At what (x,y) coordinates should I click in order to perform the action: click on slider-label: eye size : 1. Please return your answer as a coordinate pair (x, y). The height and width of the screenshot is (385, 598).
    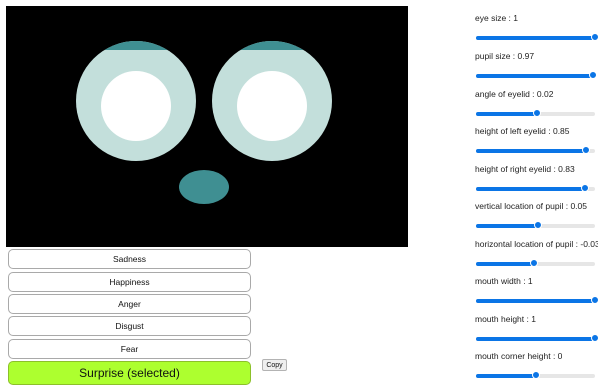
    Looking at the image, I should click on (496, 18).